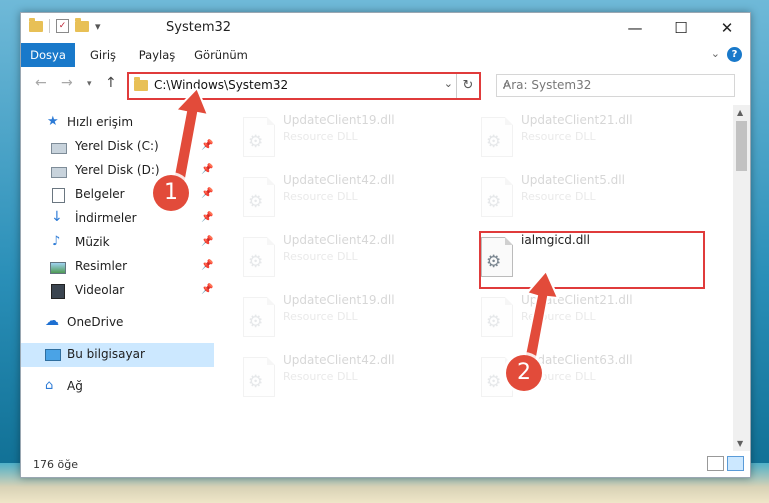 The width and height of the screenshot is (769, 503). What do you see at coordinates (524, 373) in the screenshot?
I see `callout-2: 2` at bounding box center [524, 373].